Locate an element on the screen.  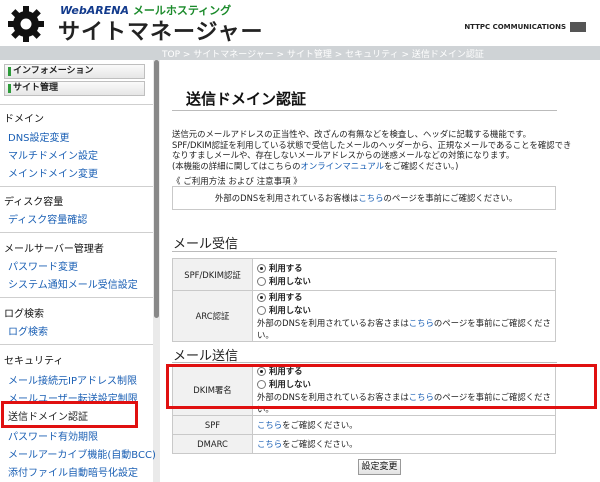
section-disk: ディスク容量 is located at coordinates (34, 202).